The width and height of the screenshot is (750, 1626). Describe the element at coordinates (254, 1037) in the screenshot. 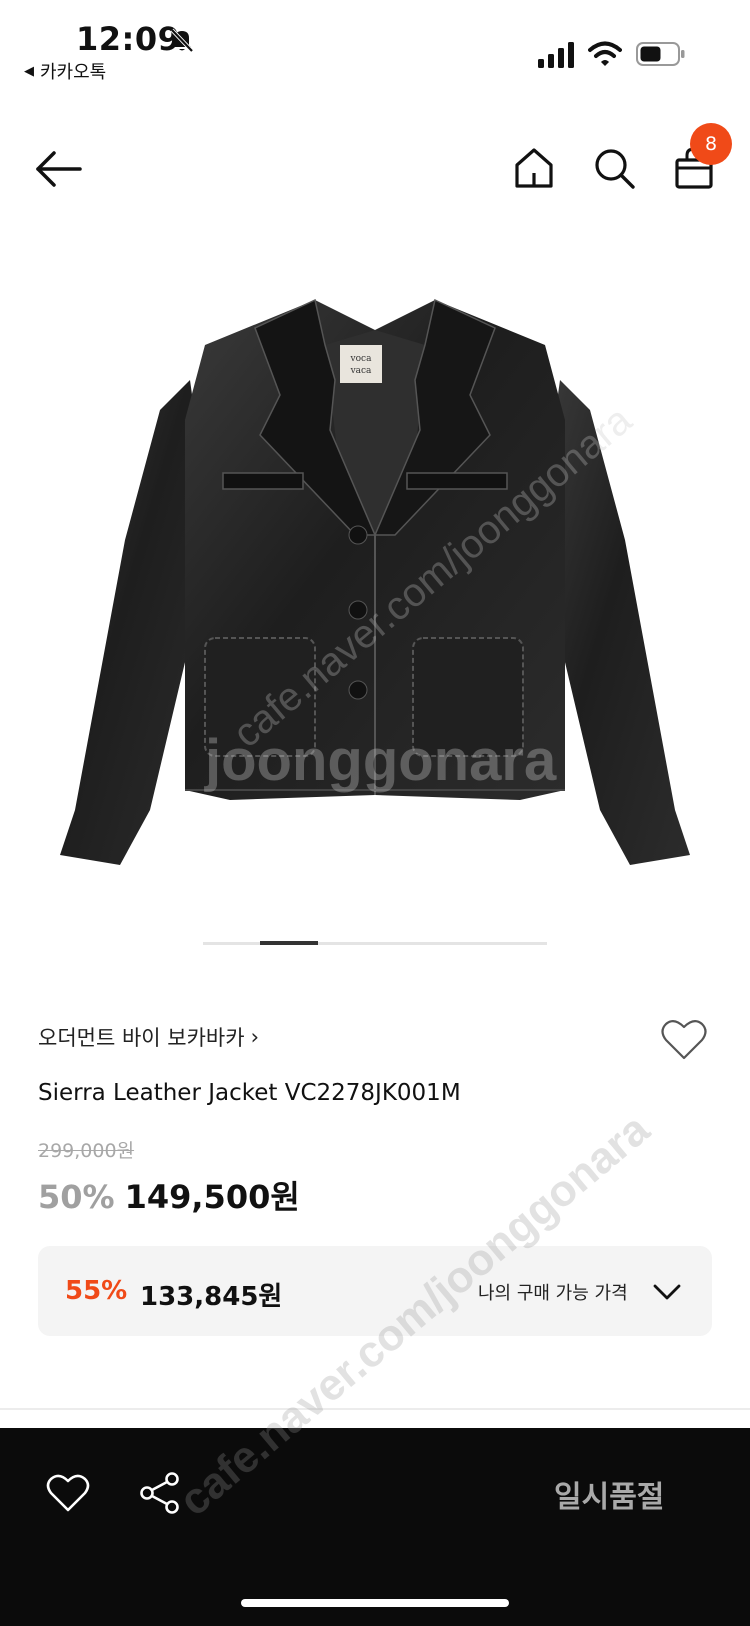

I see `chevron-right-icon: ›` at that location.